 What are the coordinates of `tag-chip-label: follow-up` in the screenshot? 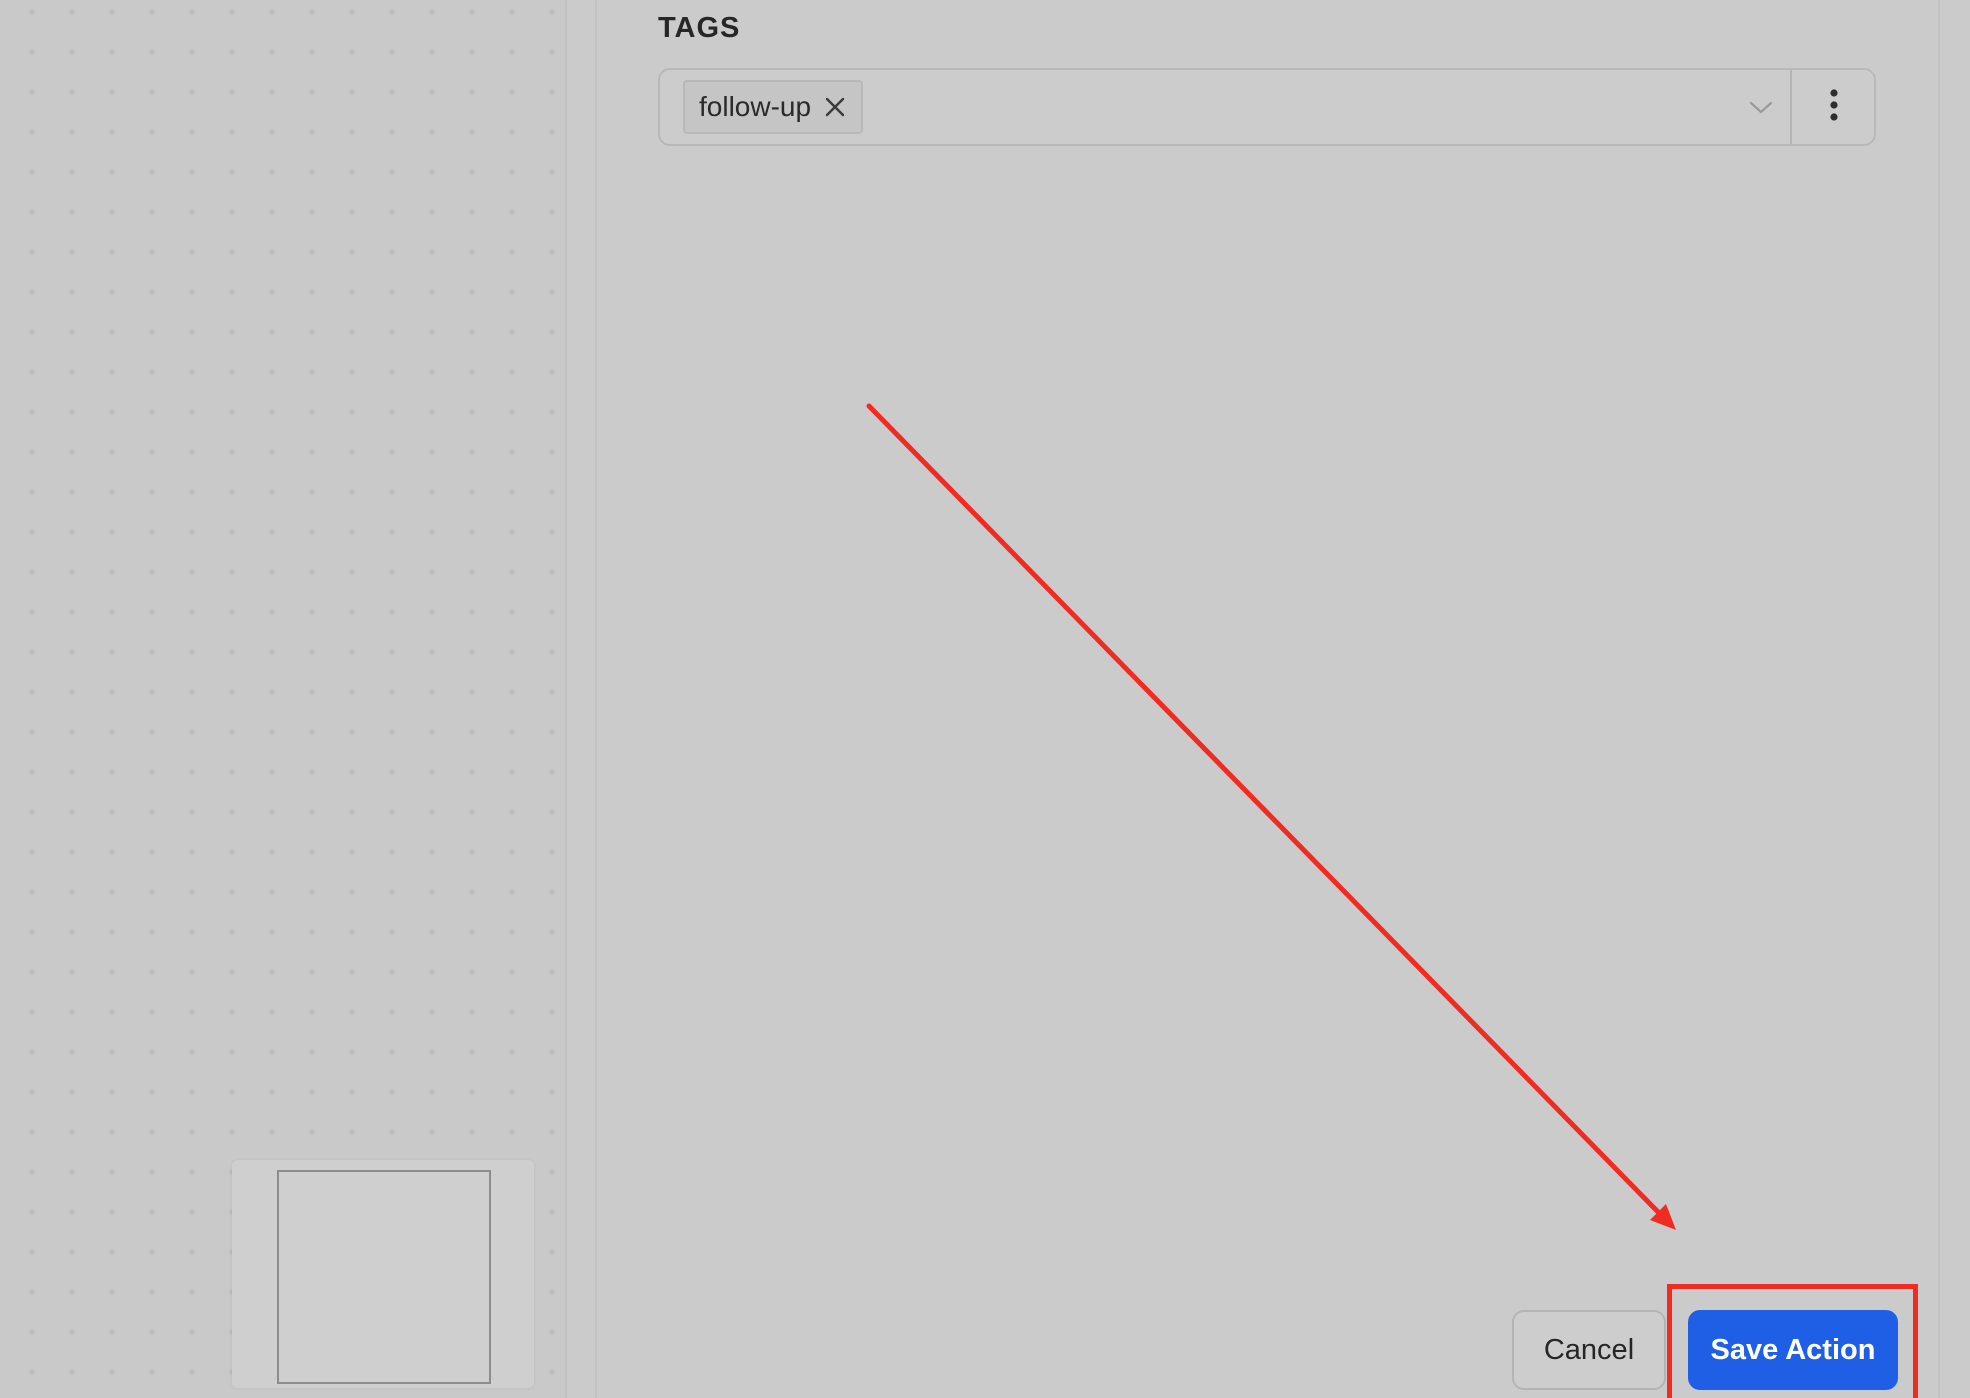 It's located at (755, 106).